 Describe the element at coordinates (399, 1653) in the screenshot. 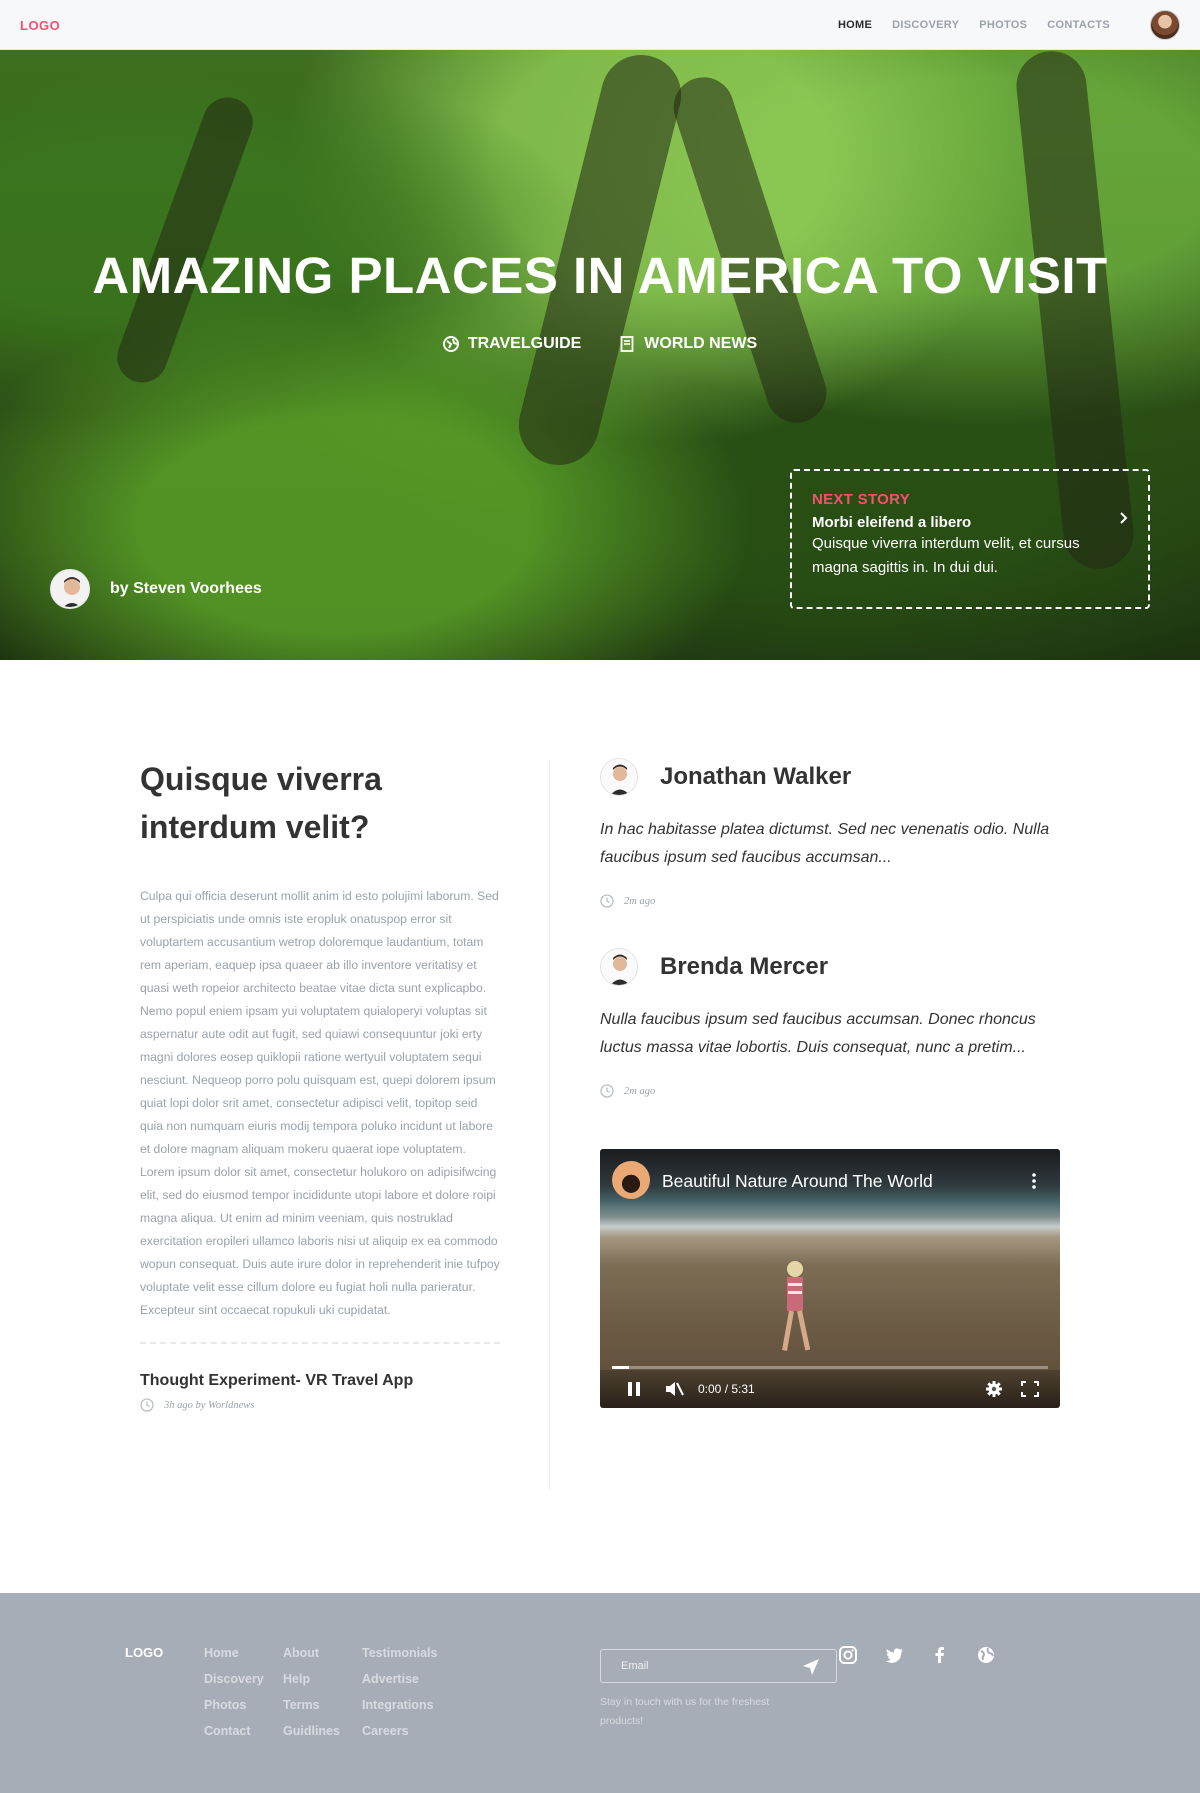

I see `footer-link: Testimonials` at that location.